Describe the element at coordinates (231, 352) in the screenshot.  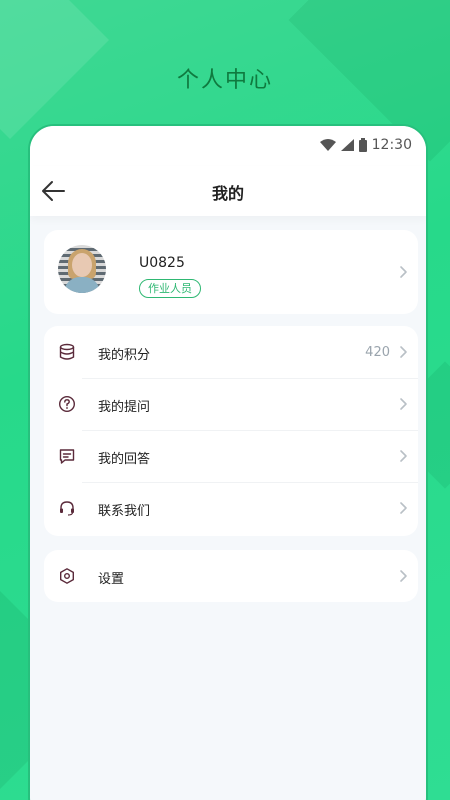
I see `menu-item-points: 我的积分 420` at that location.